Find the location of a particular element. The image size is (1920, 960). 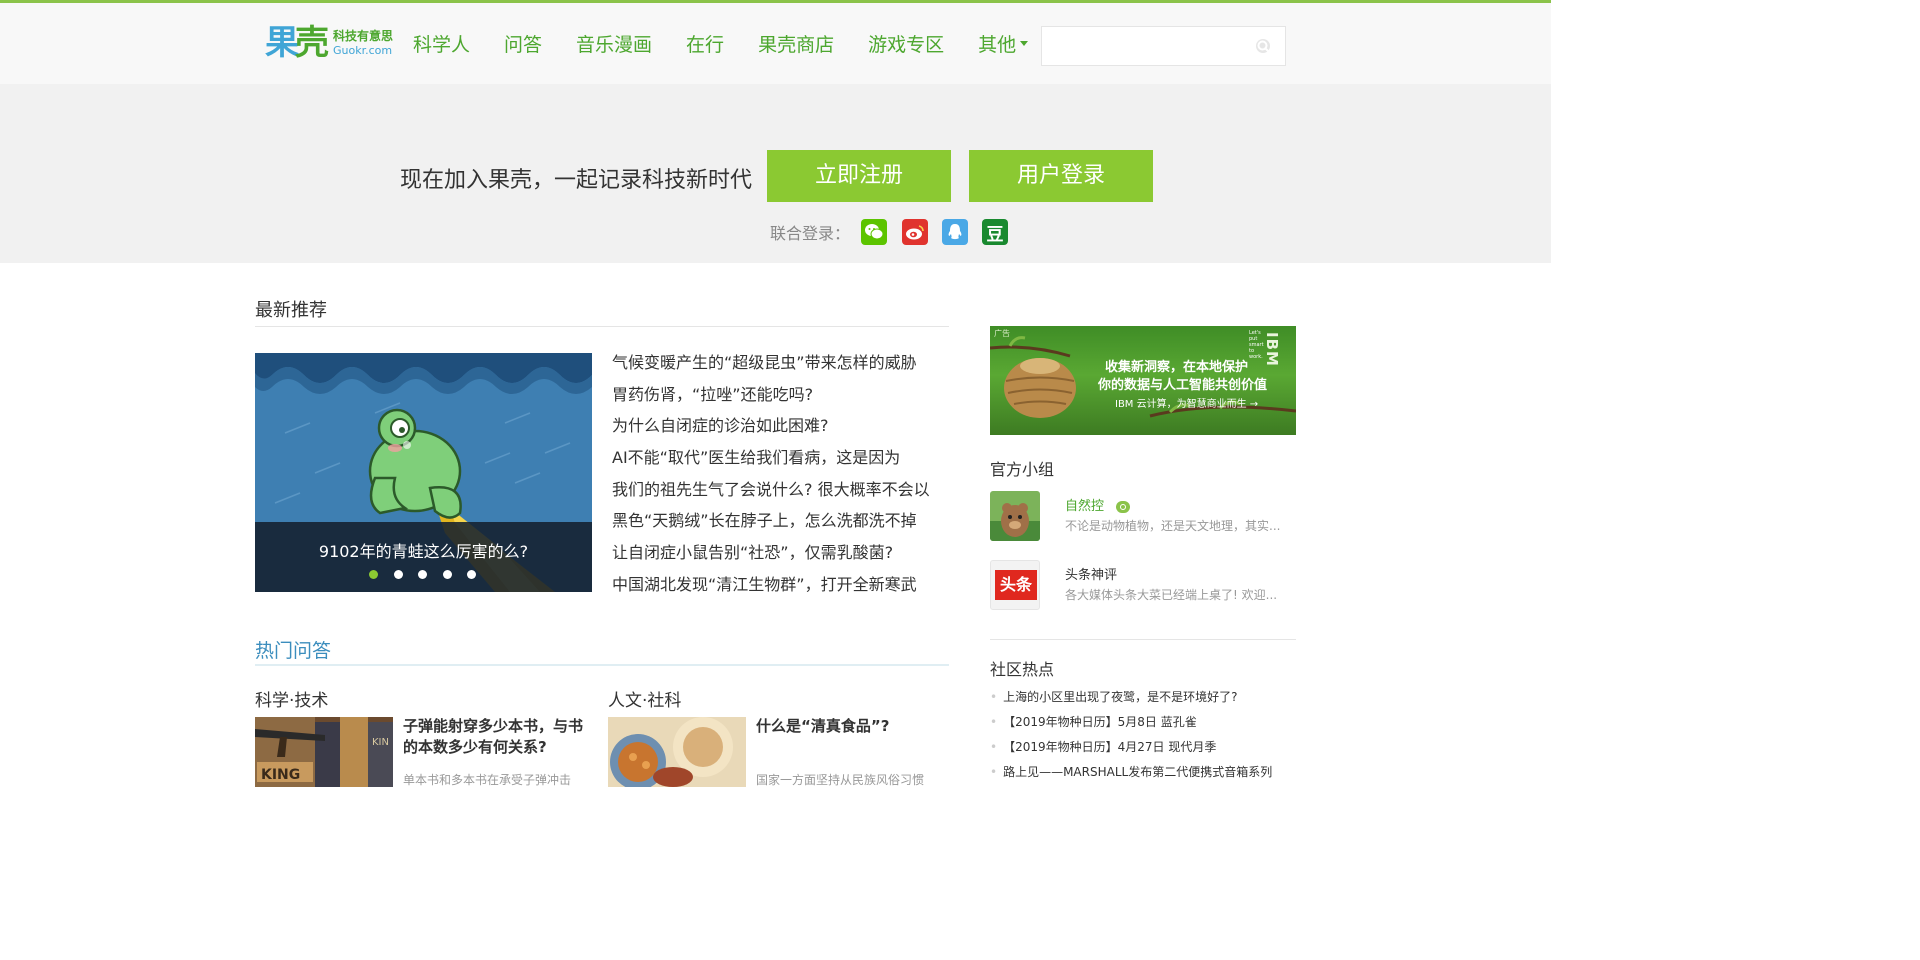

join-slogan: 现在加入果壳，一起记录科技新时代 is located at coordinates (576, 180).